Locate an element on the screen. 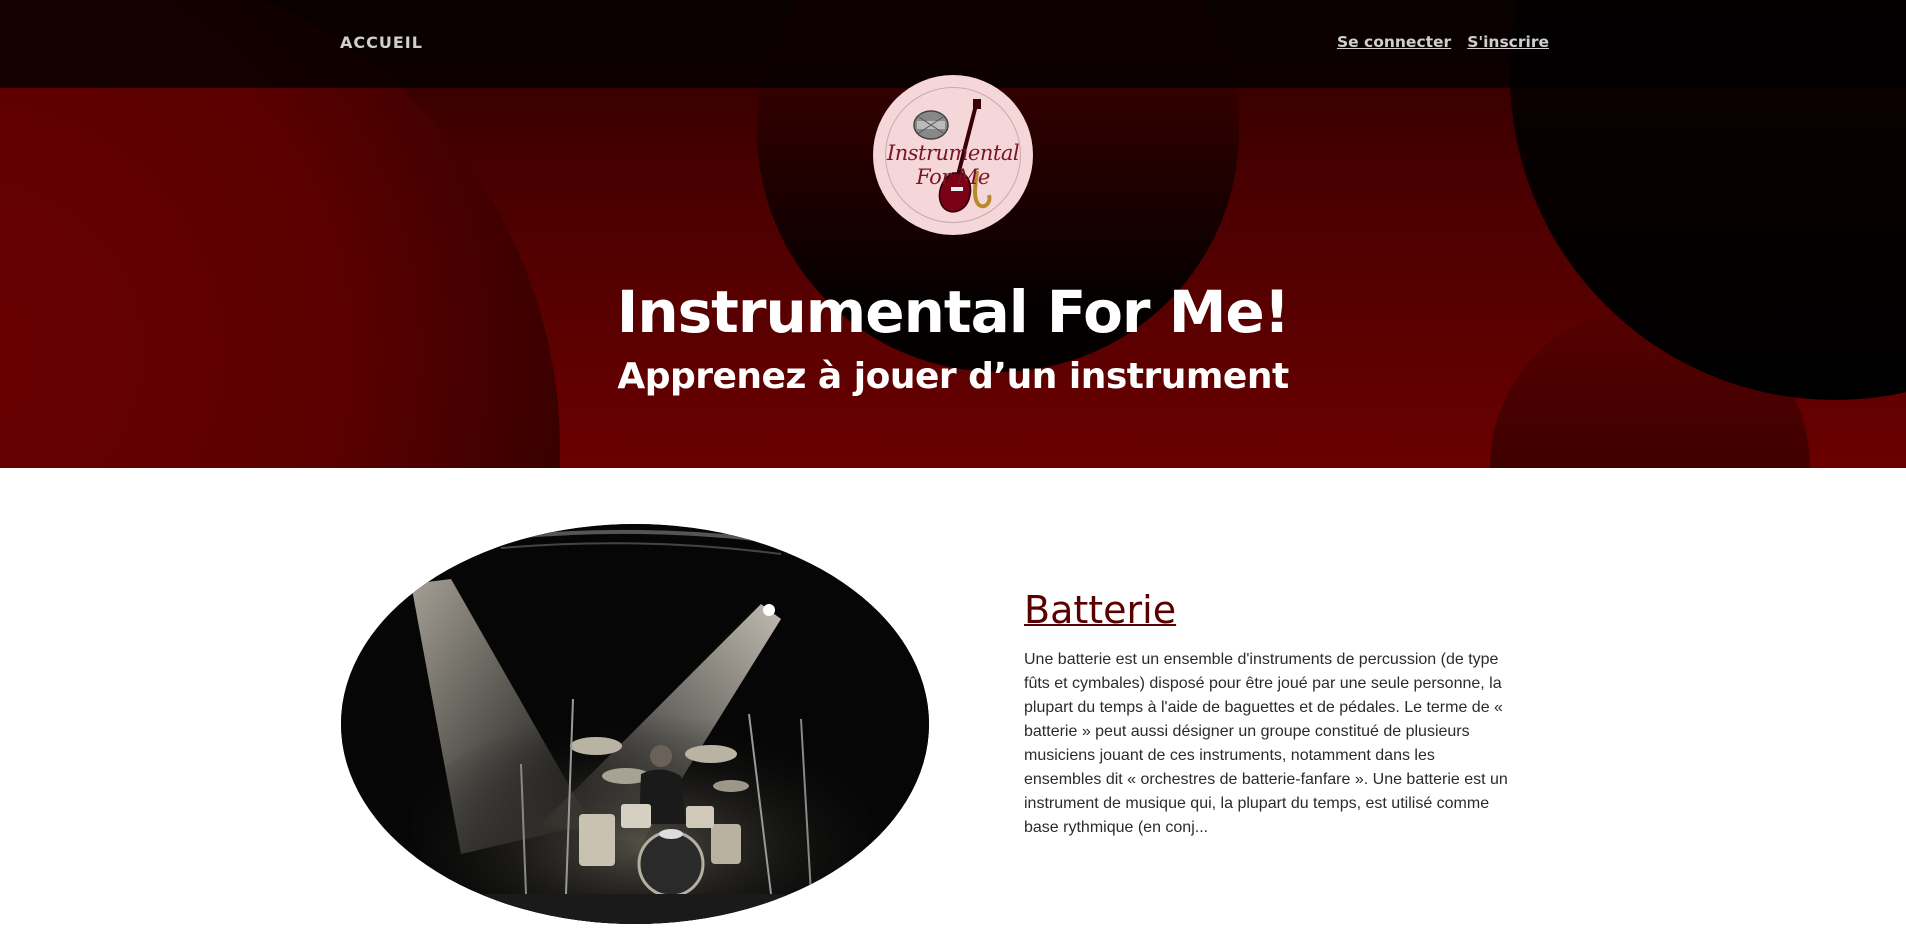  article-title-link: Batterie is located at coordinates (1100, 610).